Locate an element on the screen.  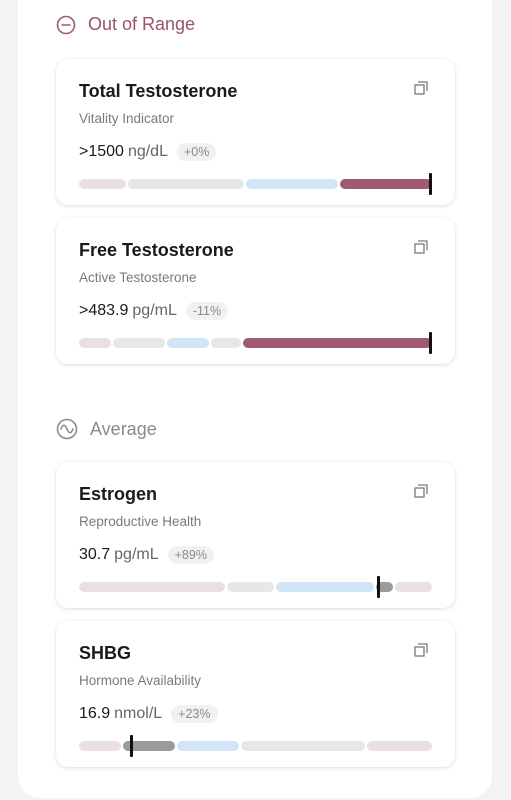
value: >483.9 is located at coordinates (104, 310).